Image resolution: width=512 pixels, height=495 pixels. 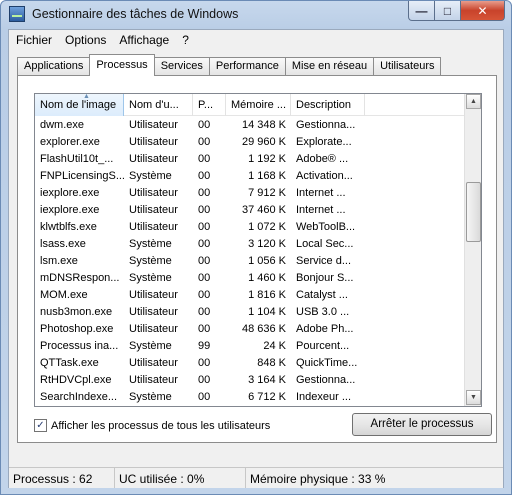 I want to click on show-all-users-checkbox: ✓, so click(x=40, y=425).